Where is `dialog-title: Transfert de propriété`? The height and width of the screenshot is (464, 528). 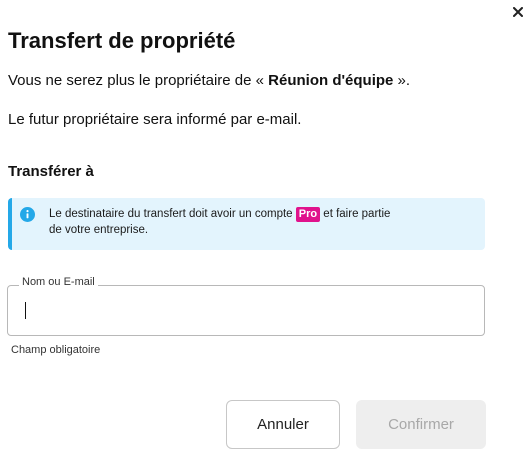
dialog-title: Transfert de propriété is located at coordinates (122, 40).